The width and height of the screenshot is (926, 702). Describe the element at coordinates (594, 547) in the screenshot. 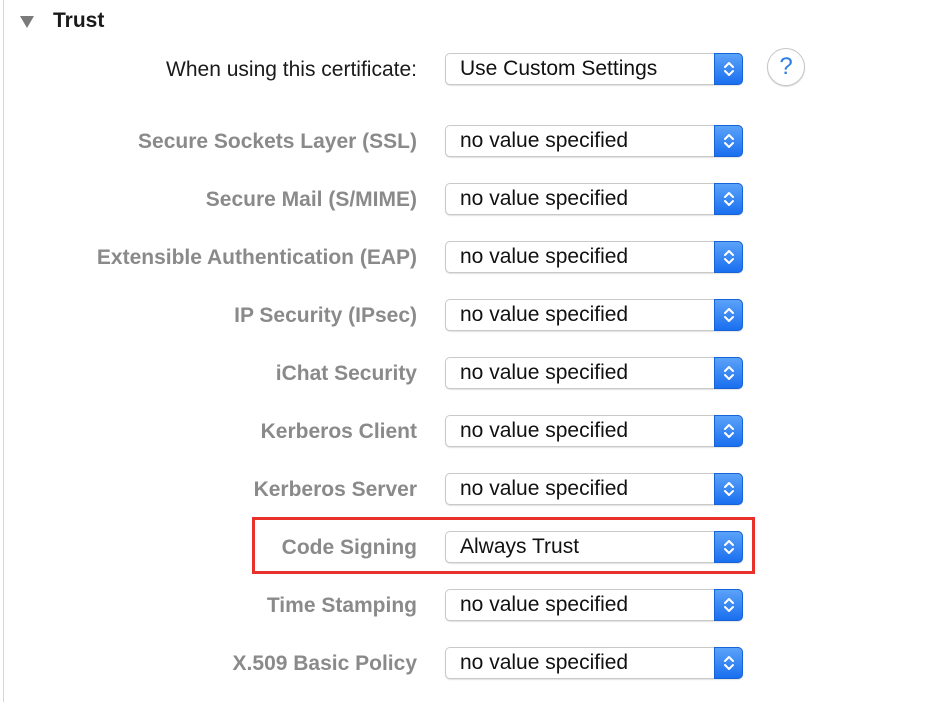

I see `trust-popup-code-signing: Always Trust` at that location.